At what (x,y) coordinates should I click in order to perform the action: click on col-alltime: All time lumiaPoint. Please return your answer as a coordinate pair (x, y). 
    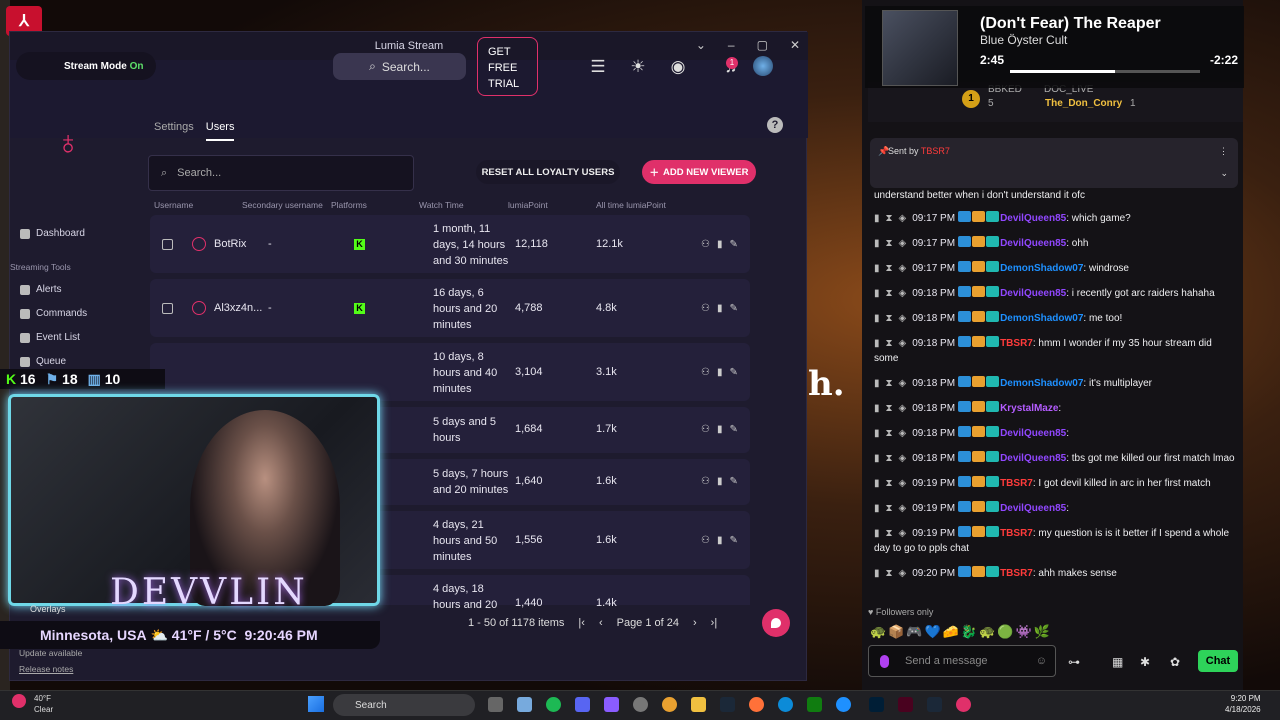
    Looking at the image, I should click on (631, 205).